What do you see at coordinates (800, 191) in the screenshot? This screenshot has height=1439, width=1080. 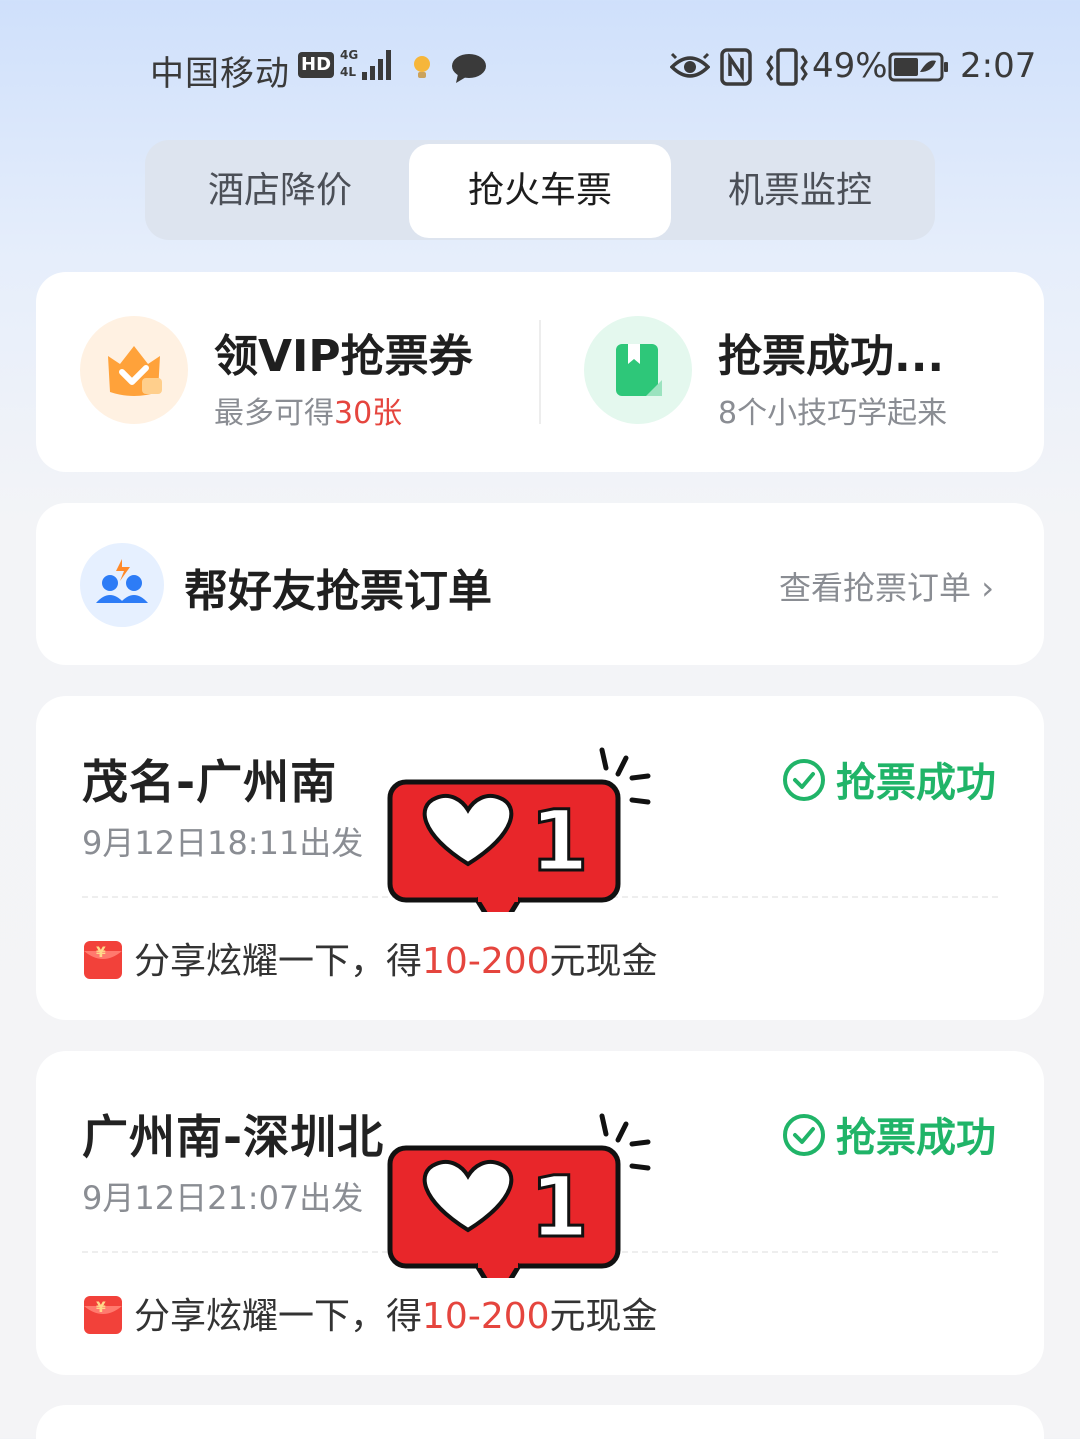 I see `tab-flight-monitor: 机票监控` at bounding box center [800, 191].